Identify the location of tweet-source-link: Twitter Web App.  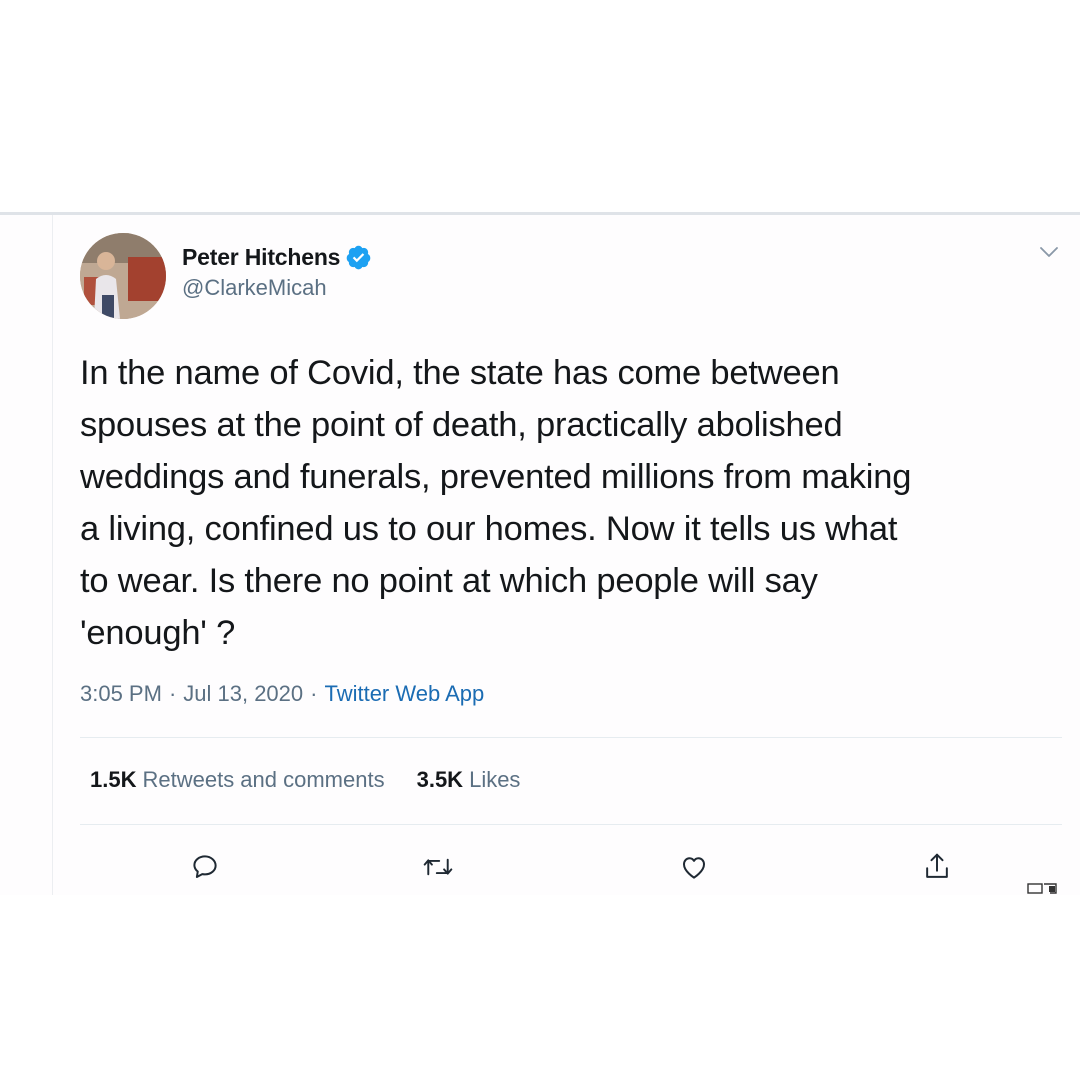
(404, 694).